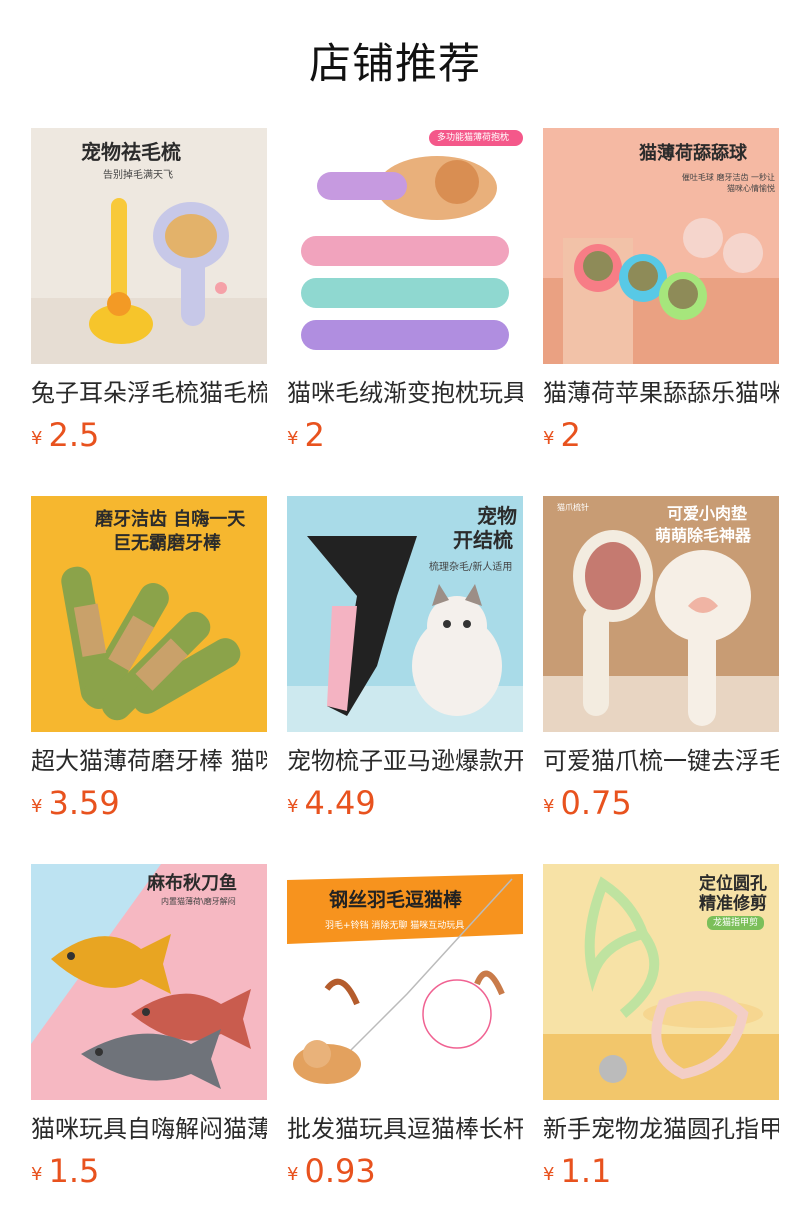 The height and width of the screenshot is (1232, 790). I want to click on price-value: 2.5, so click(74, 435).